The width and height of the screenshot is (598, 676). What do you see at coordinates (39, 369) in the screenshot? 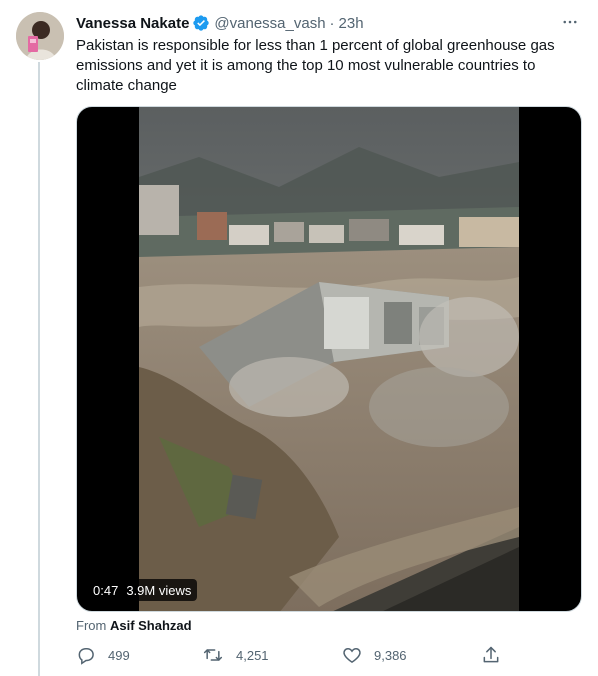
I see `thread-line` at bounding box center [39, 369].